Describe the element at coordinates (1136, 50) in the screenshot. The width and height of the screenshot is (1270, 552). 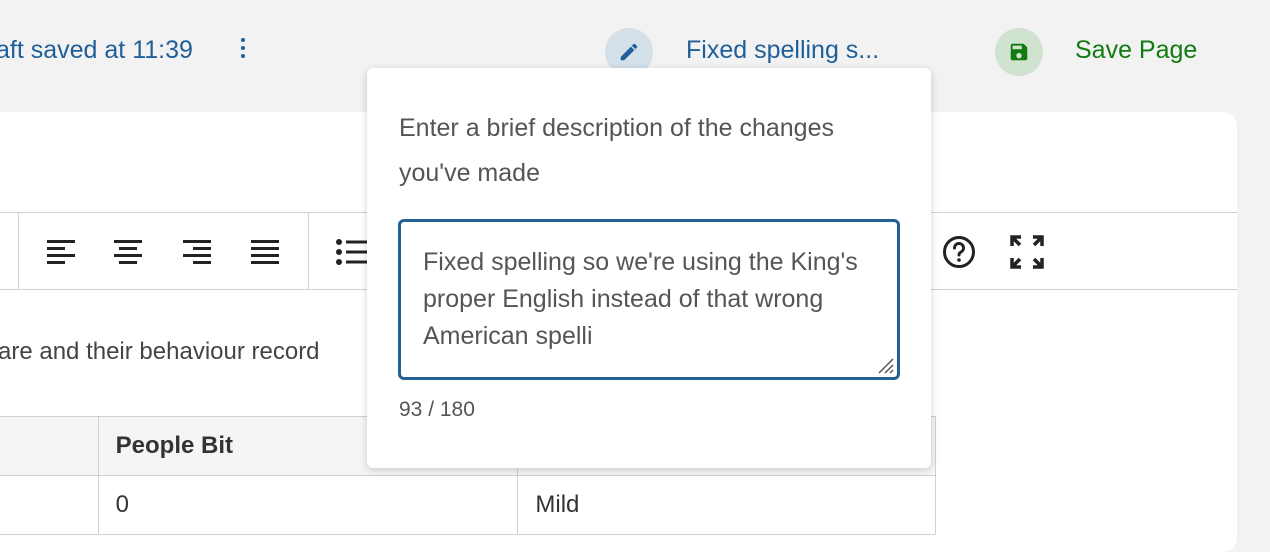
I see `save-page-button: Save Page` at that location.